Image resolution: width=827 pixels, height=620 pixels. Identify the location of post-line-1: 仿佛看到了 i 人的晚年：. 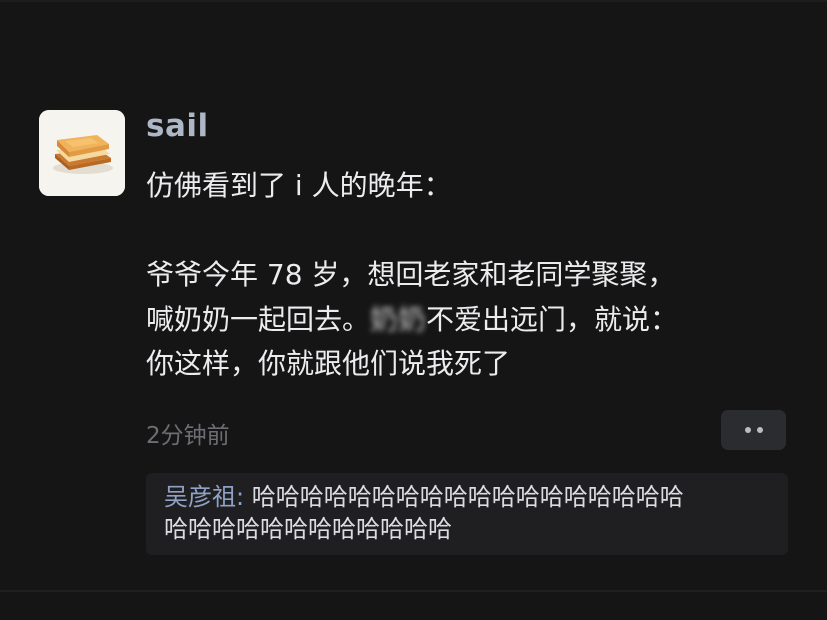
(299, 185).